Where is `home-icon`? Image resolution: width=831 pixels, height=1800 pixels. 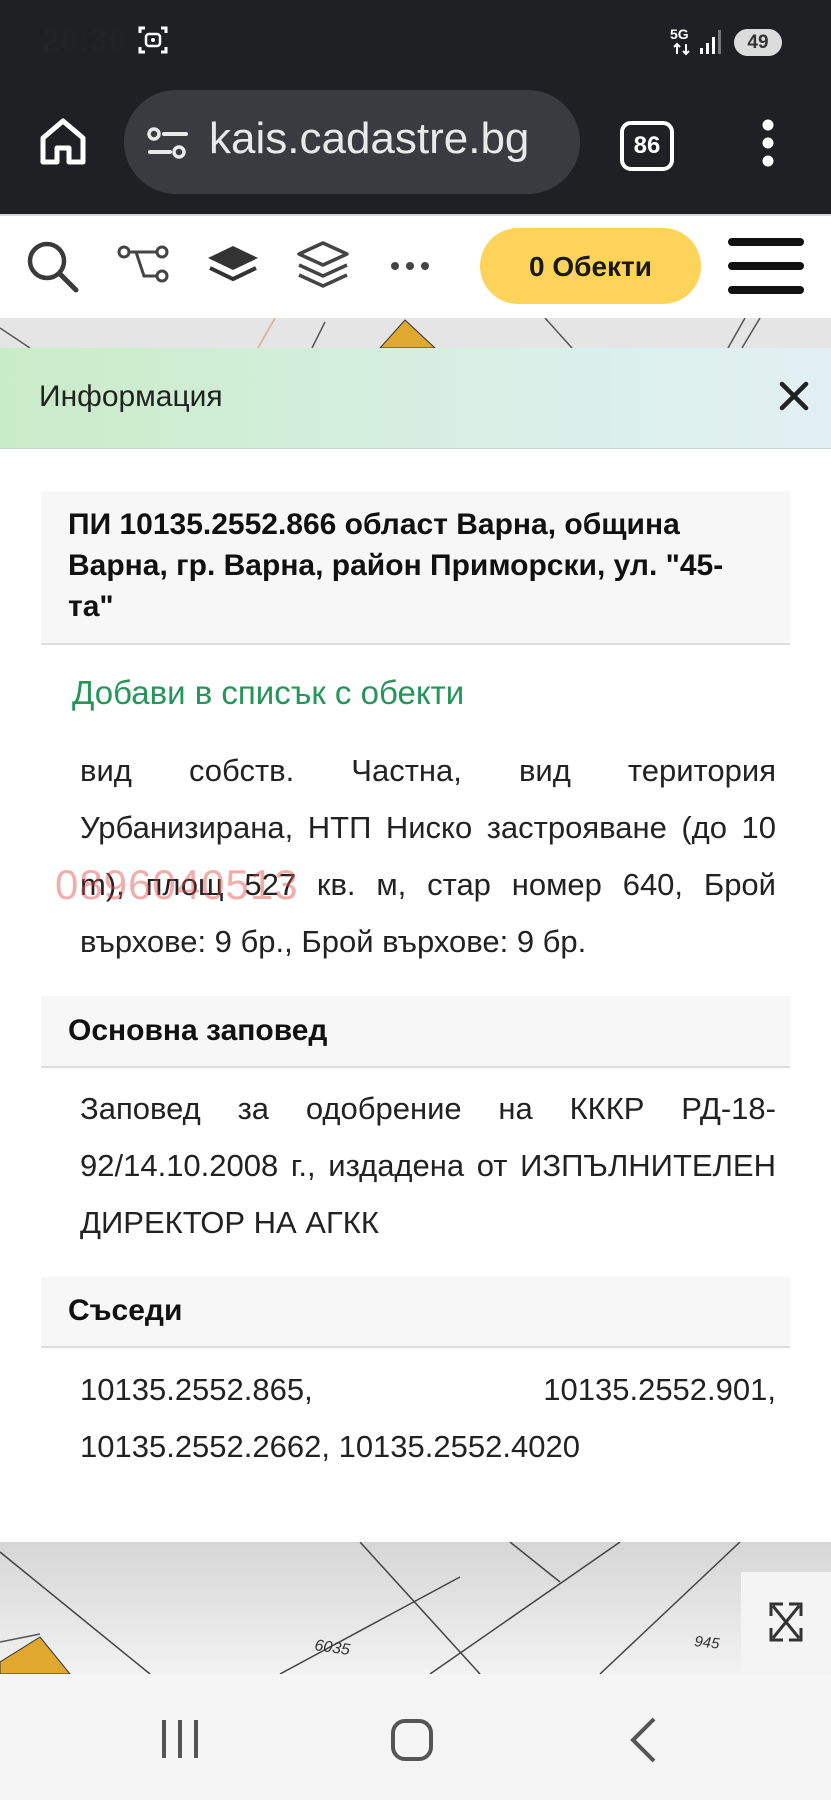 home-icon is located at coordinates (63, 142).